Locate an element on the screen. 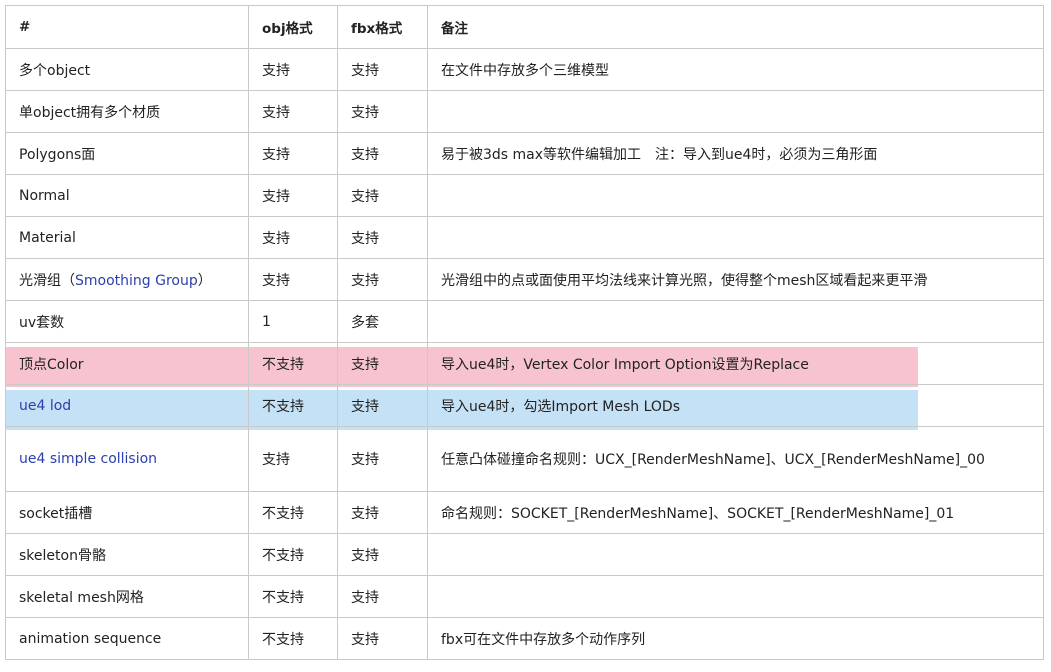  note-cell: fbx可在文件中存放多个动作序列 is located at coordinates (735, 638).